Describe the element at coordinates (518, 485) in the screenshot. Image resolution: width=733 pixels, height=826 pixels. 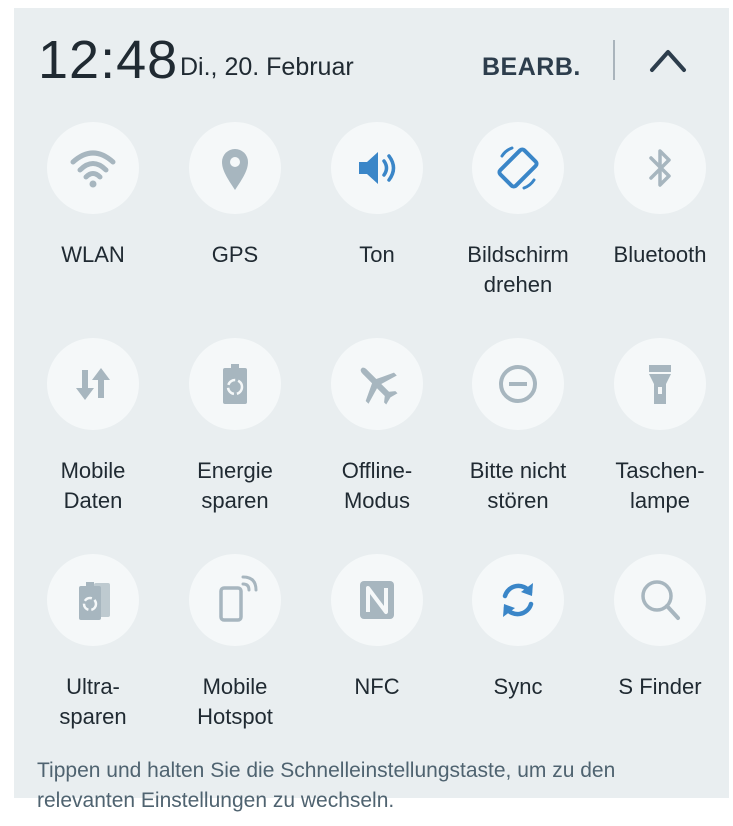
I see `tile-label: Bitte nicht stören` at that location.